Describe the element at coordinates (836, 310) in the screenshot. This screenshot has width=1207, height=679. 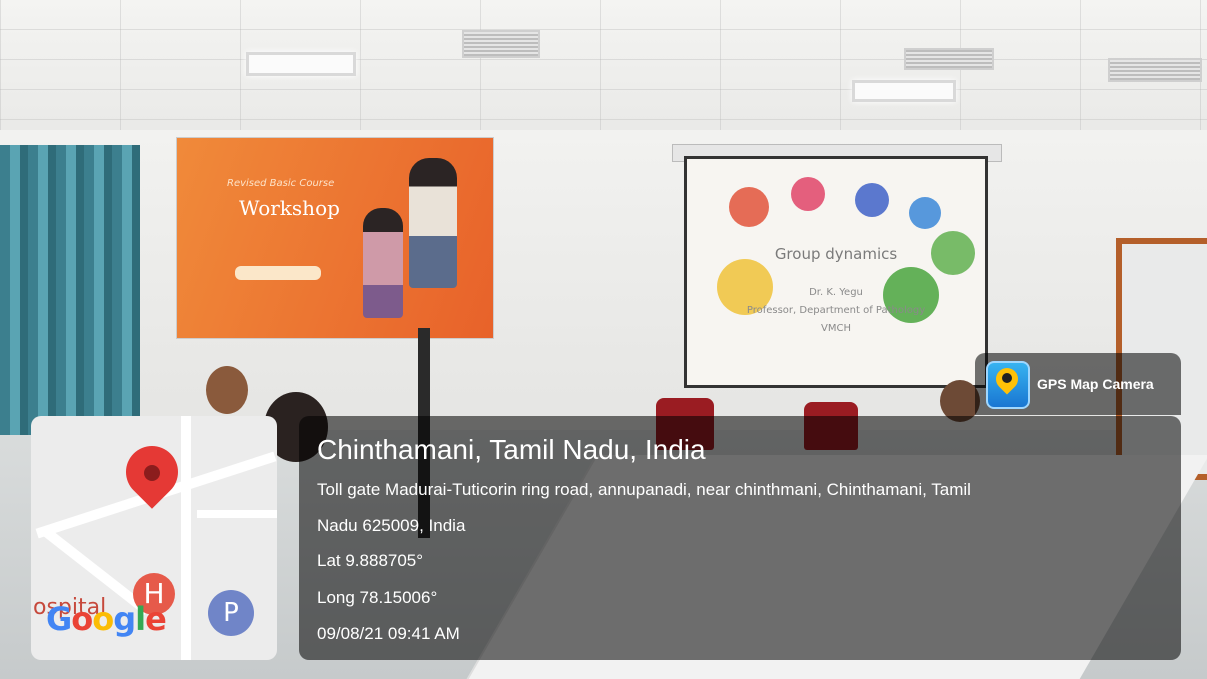
I see `slide-role: Professor, Department of Pathology` at that location.